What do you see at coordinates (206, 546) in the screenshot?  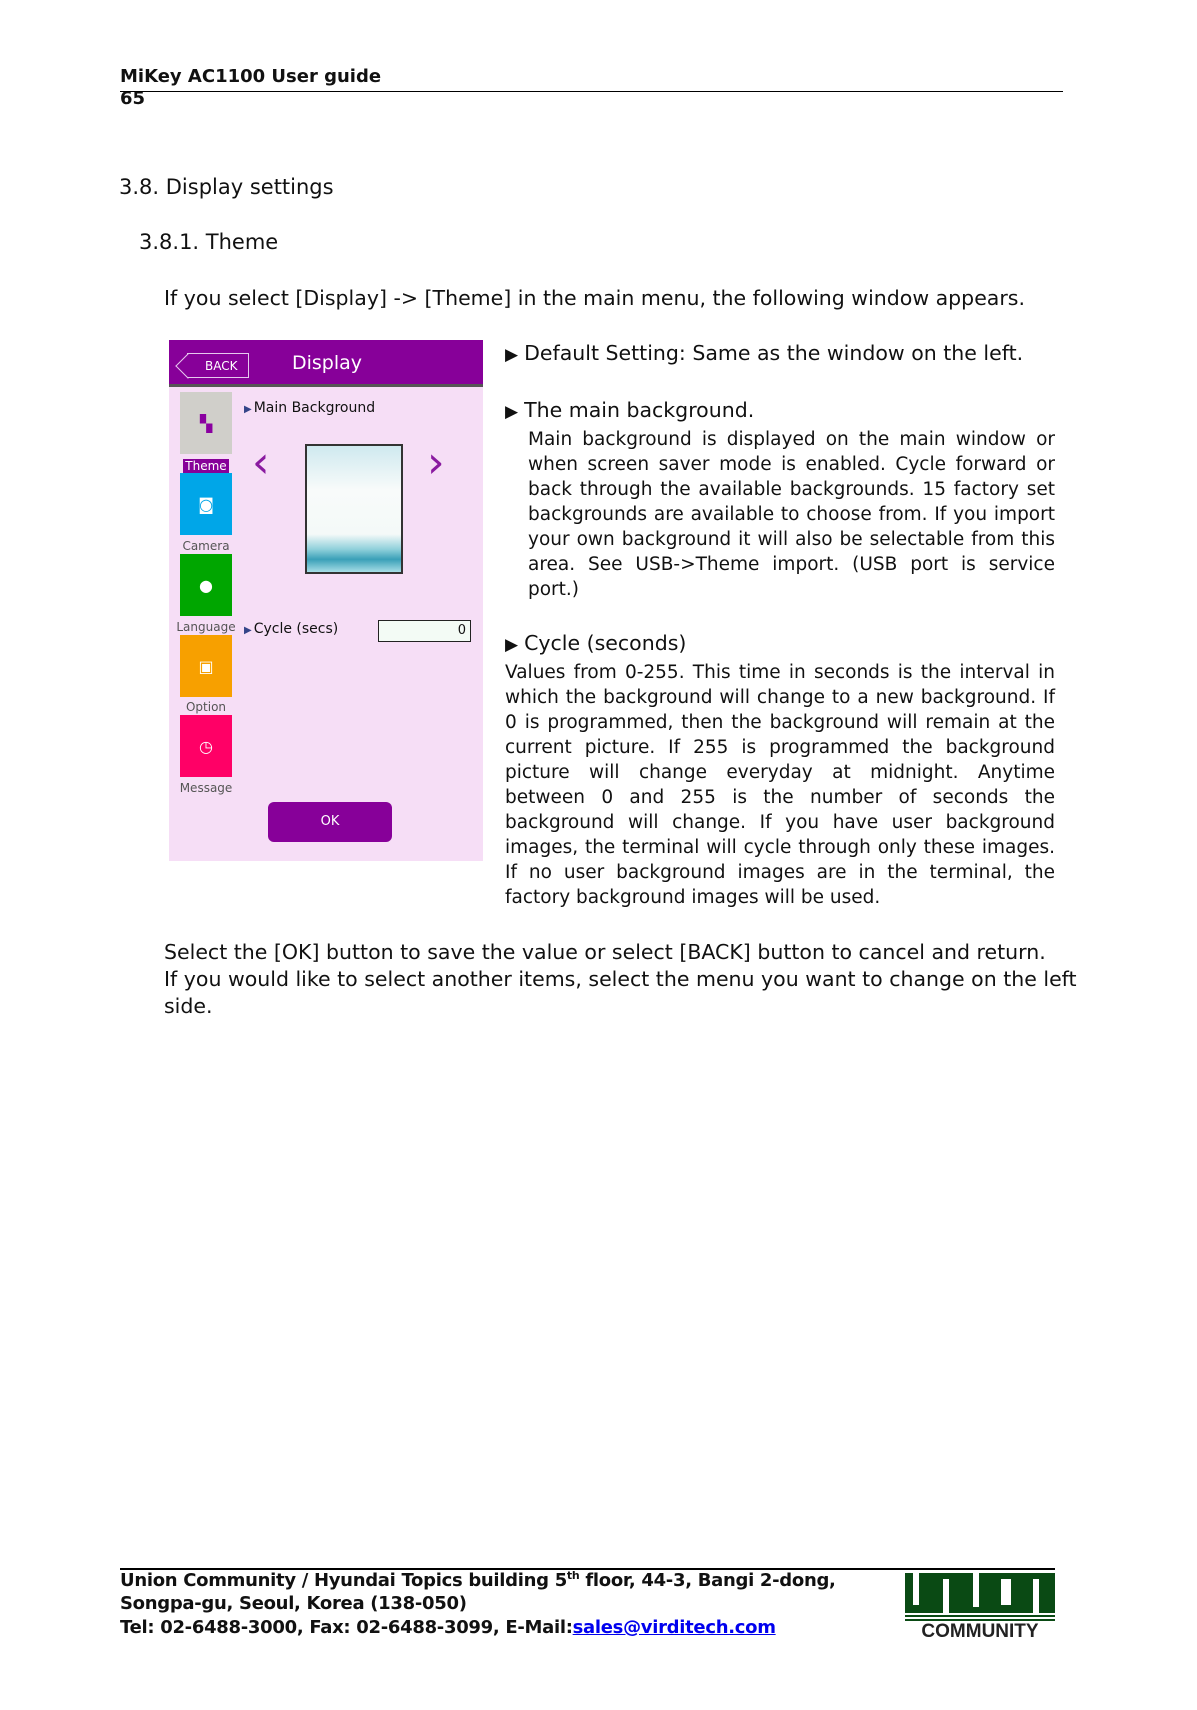 I see `menu-label-camera: Camera` at bounding box center [206, 546].